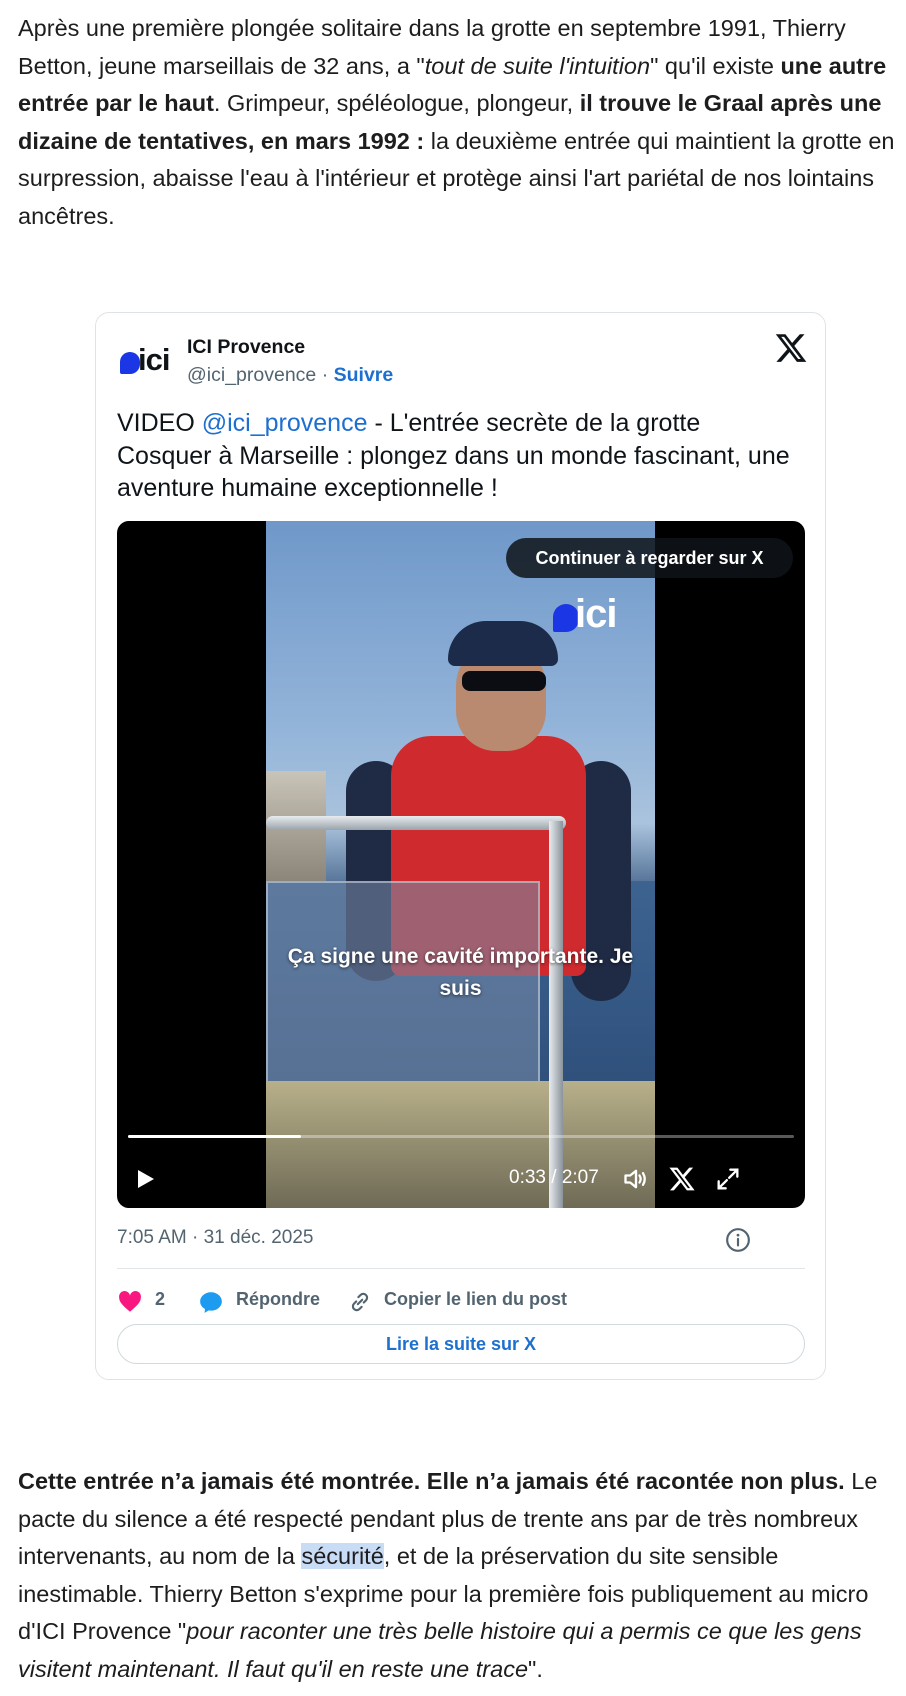 The width and height of the screenshot is (906, 1696). I want to click on post-mention-link: @ici_provence, so click(285, 423).